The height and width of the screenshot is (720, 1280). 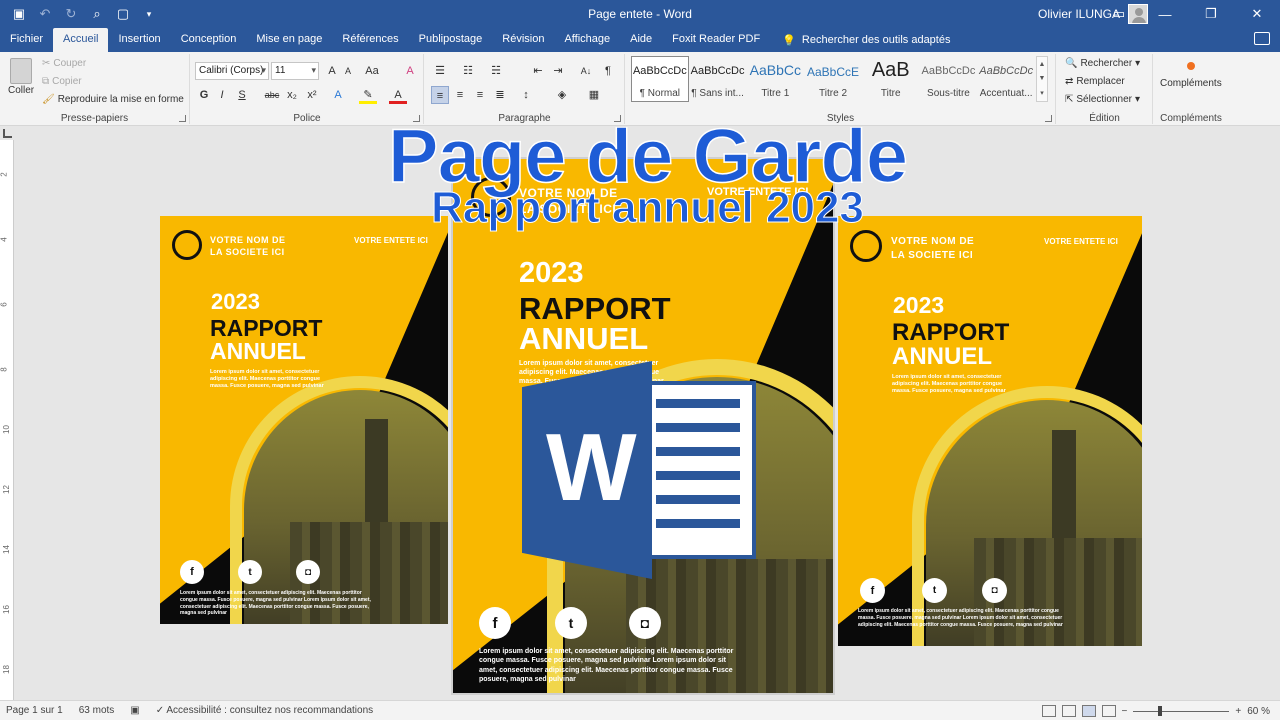 What do you see at coordinates (562, 95) in the screenshot?
I see `shading-icon: ◈` at bounding box center [562, 95].